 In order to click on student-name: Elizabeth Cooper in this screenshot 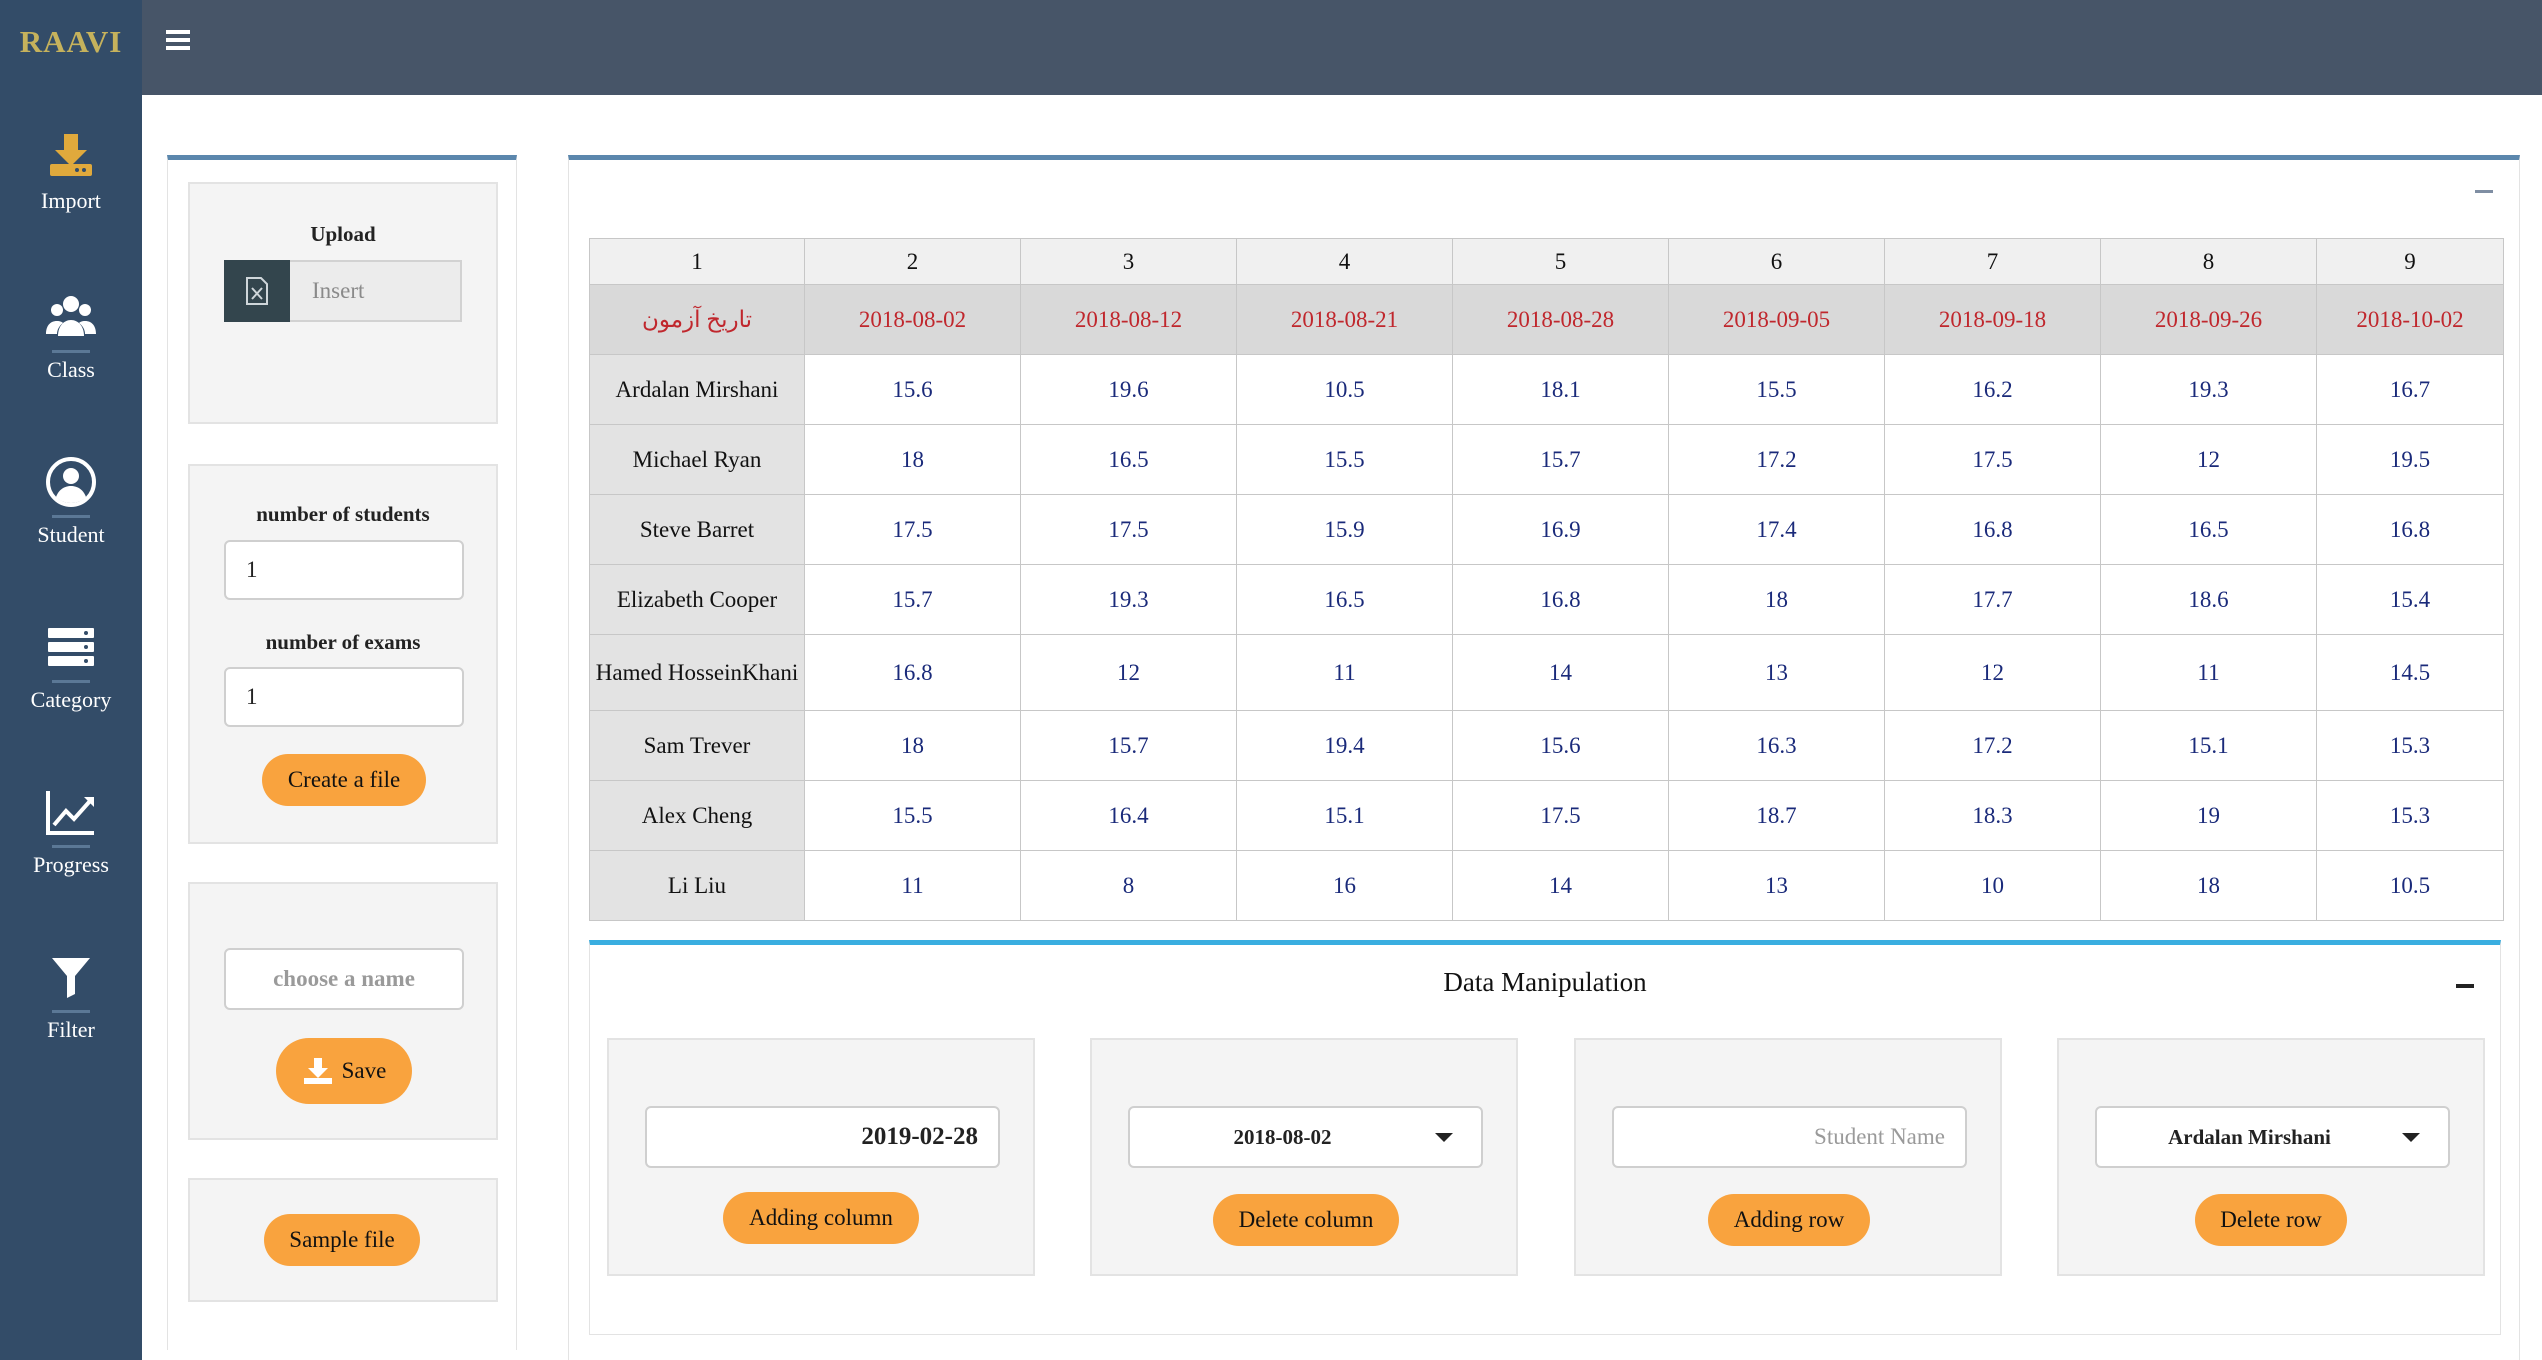, I will do `click(697, 599)`.